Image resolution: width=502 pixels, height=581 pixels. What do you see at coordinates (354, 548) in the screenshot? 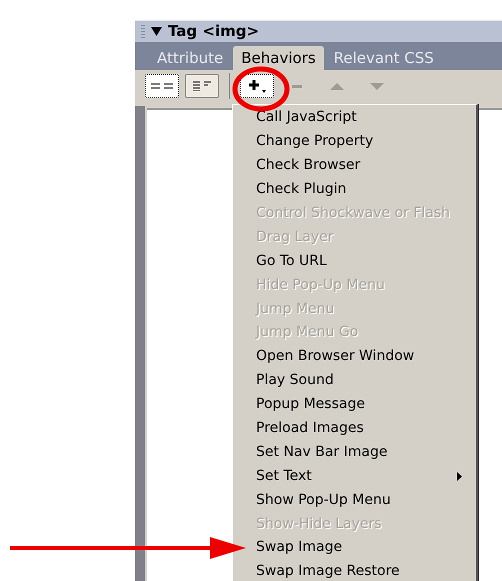
I see `menu-item: Swap Image` at bounding box center [354, 548].